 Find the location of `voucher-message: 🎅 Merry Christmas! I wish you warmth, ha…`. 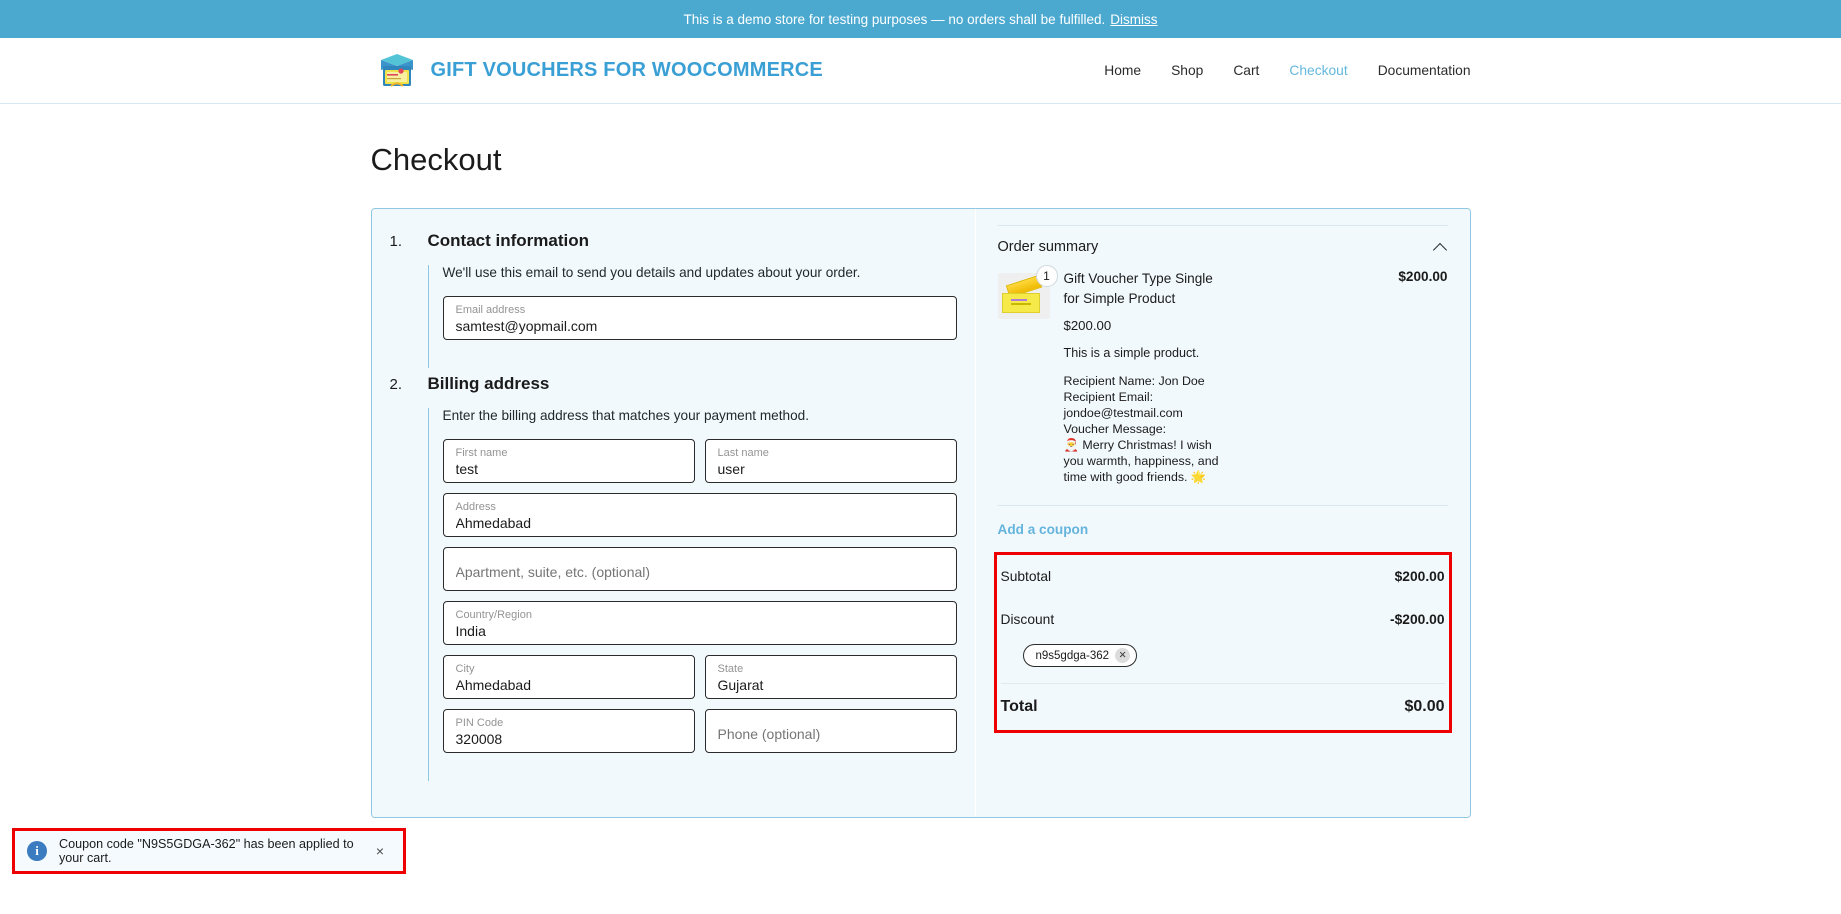

voucher-message: 🎅 Merry Christmas! I wish you warmth, ha… is located at coordinates (1141, 461).